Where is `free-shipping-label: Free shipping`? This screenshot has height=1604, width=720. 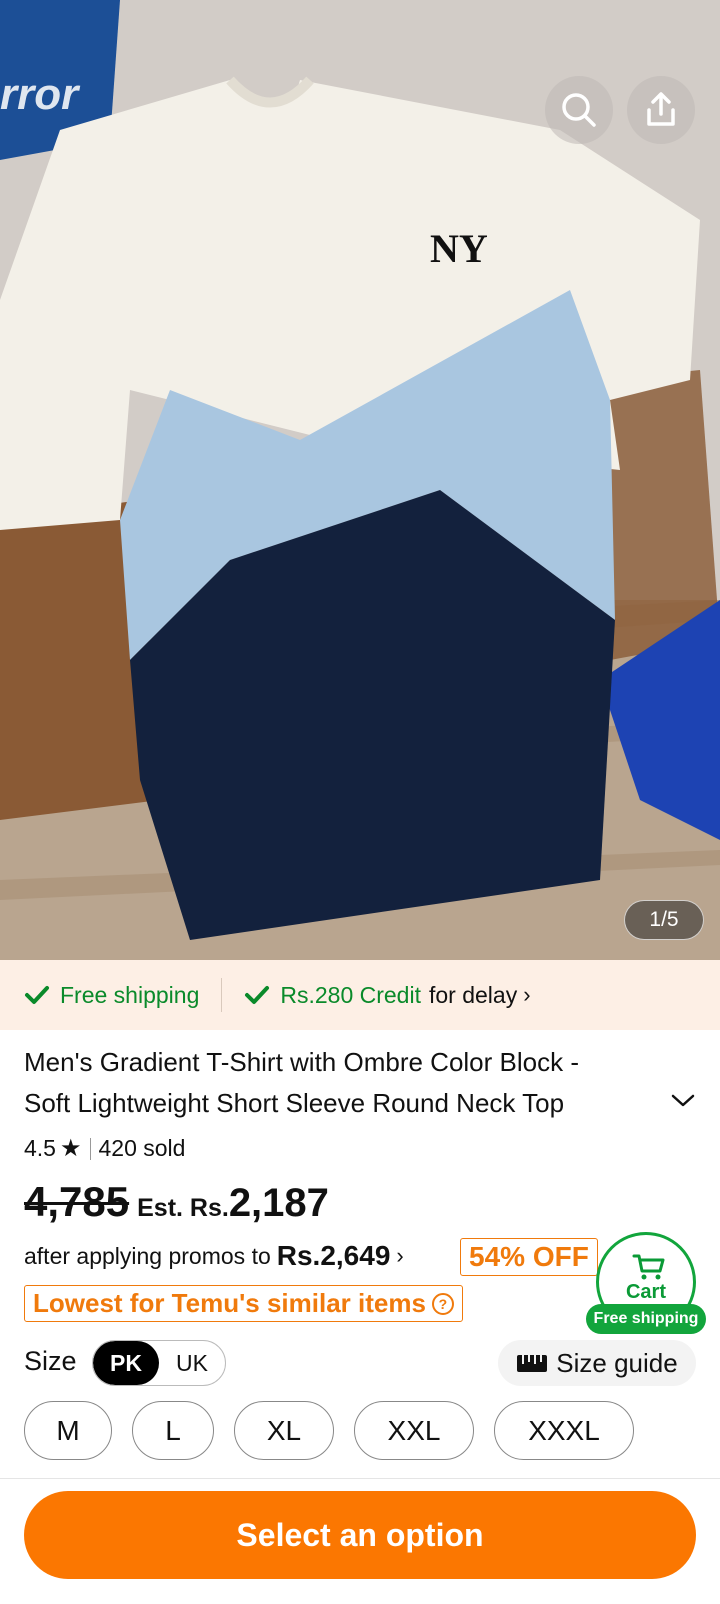 free-shipping-label: Free shipping is located at coordinates (130, 994).